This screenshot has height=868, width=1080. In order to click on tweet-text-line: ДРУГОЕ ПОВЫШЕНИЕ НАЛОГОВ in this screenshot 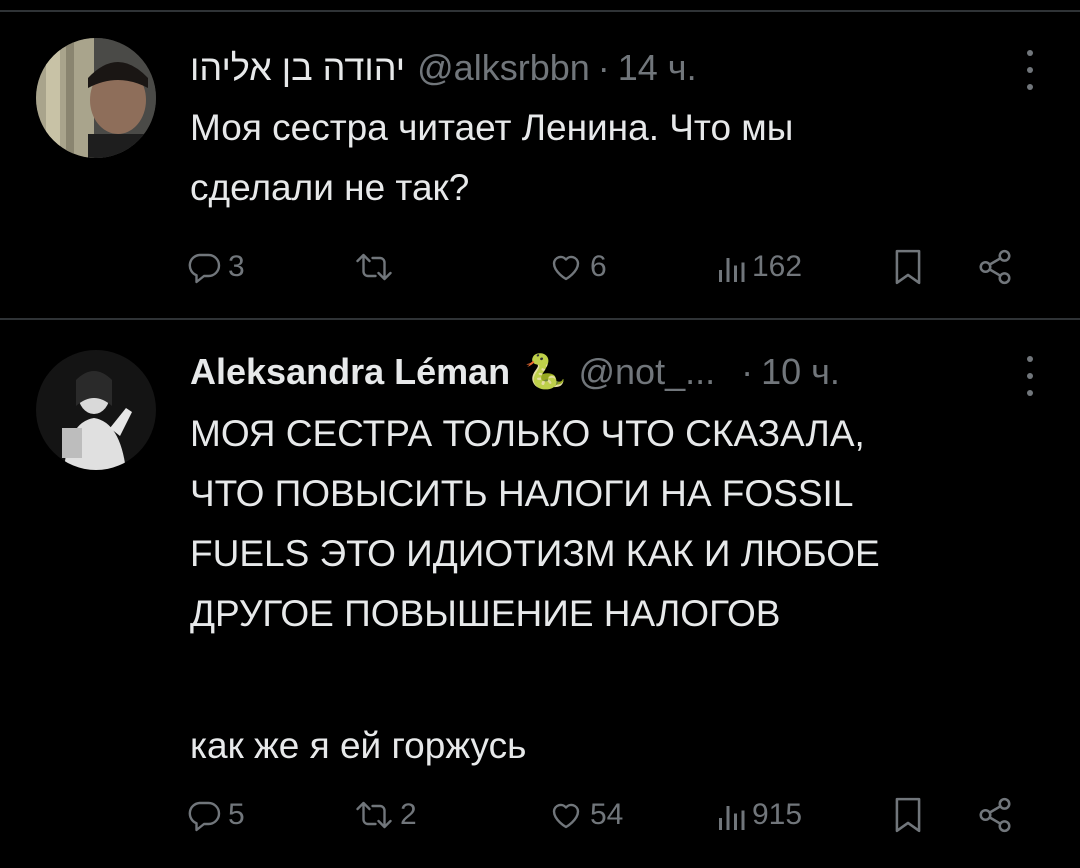, I will do `click(485, 613)`.